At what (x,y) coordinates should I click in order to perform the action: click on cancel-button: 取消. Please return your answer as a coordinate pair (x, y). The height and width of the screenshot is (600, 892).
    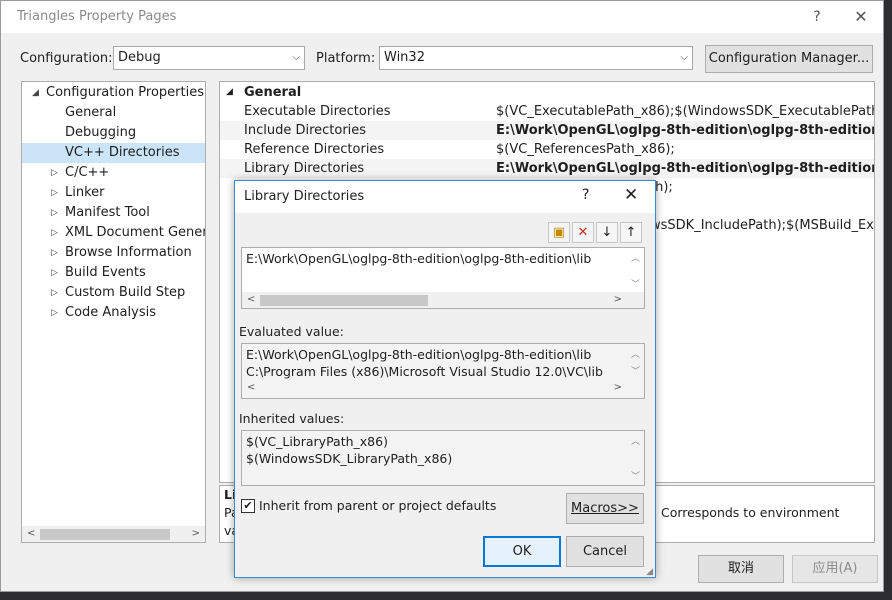
    Looking at the image, I should click on (741, 569).